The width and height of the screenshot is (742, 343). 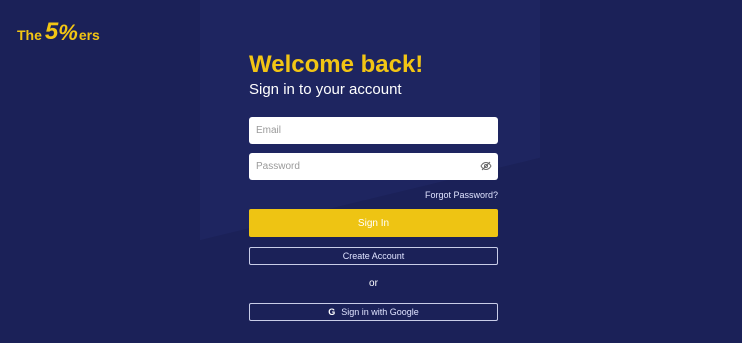 I want to click on logo-suffix: ers, so click(x=89, y=35).